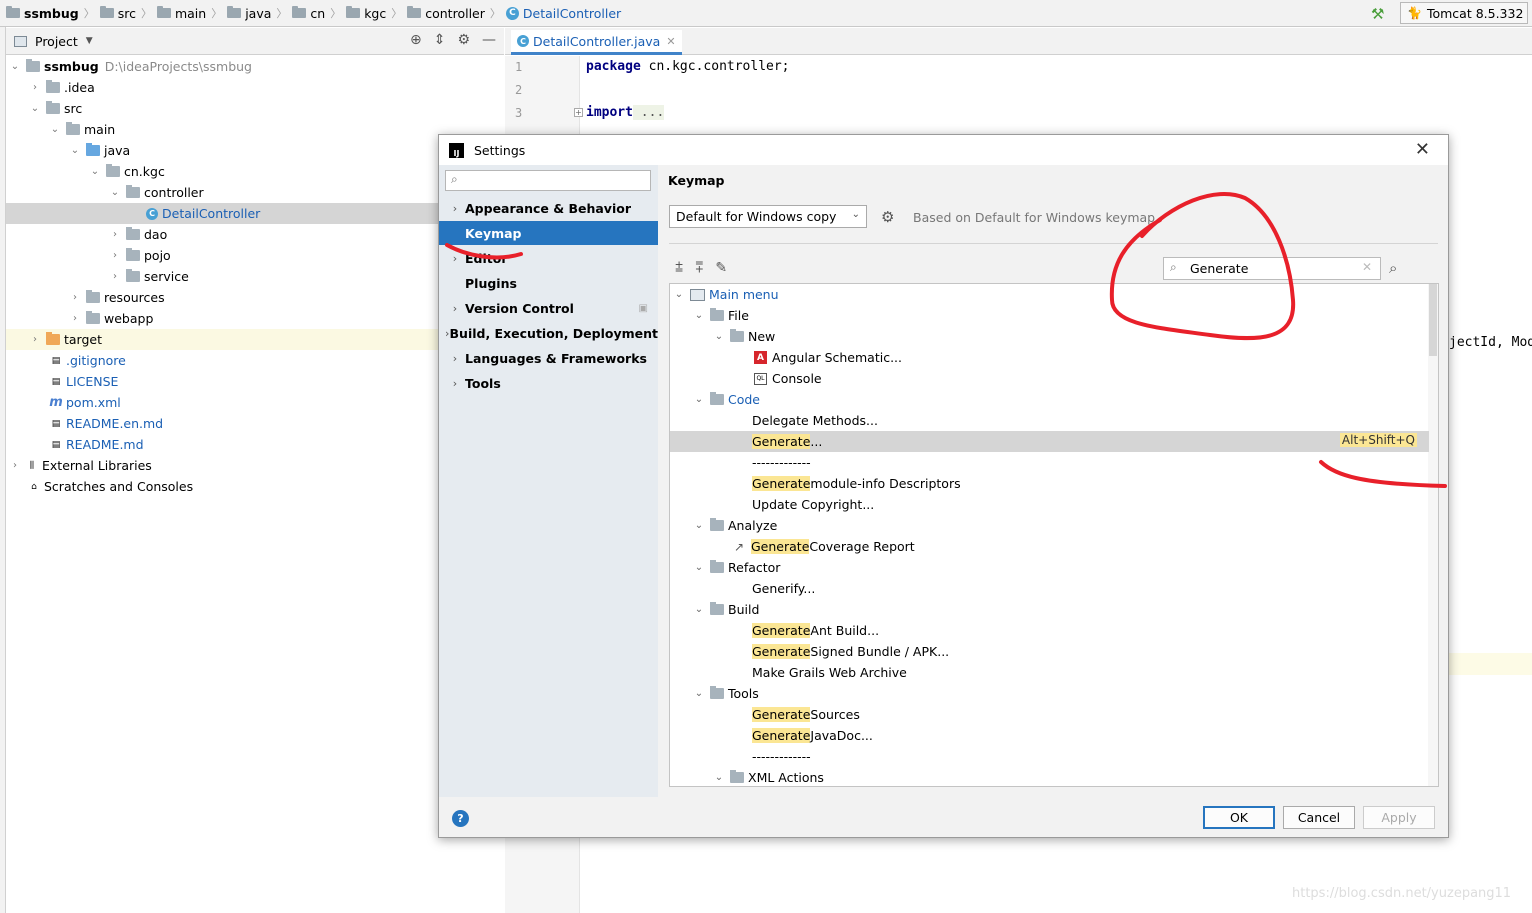  Describe the element at coordinates (366, 13) in the screenshot. I see `breadcrumb-kgc: kgc` at that location.